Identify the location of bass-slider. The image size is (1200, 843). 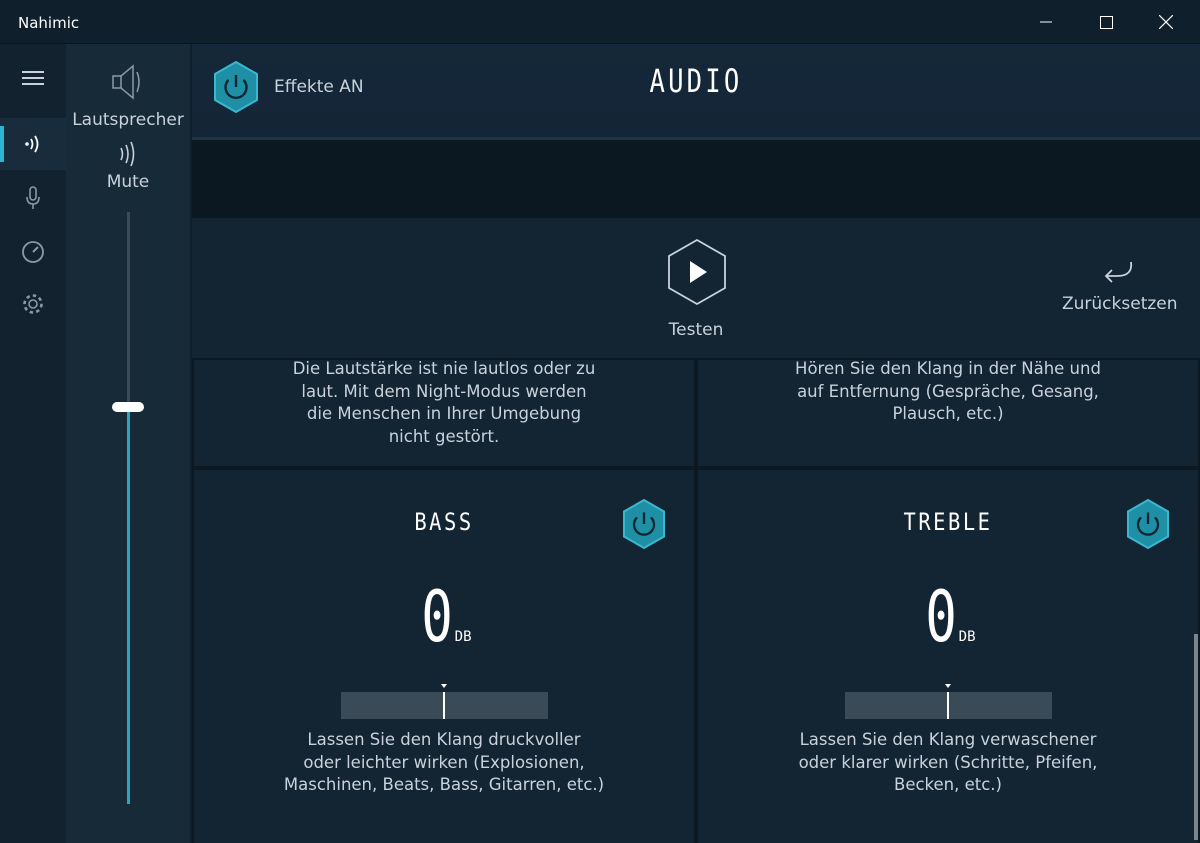
(444, 701).